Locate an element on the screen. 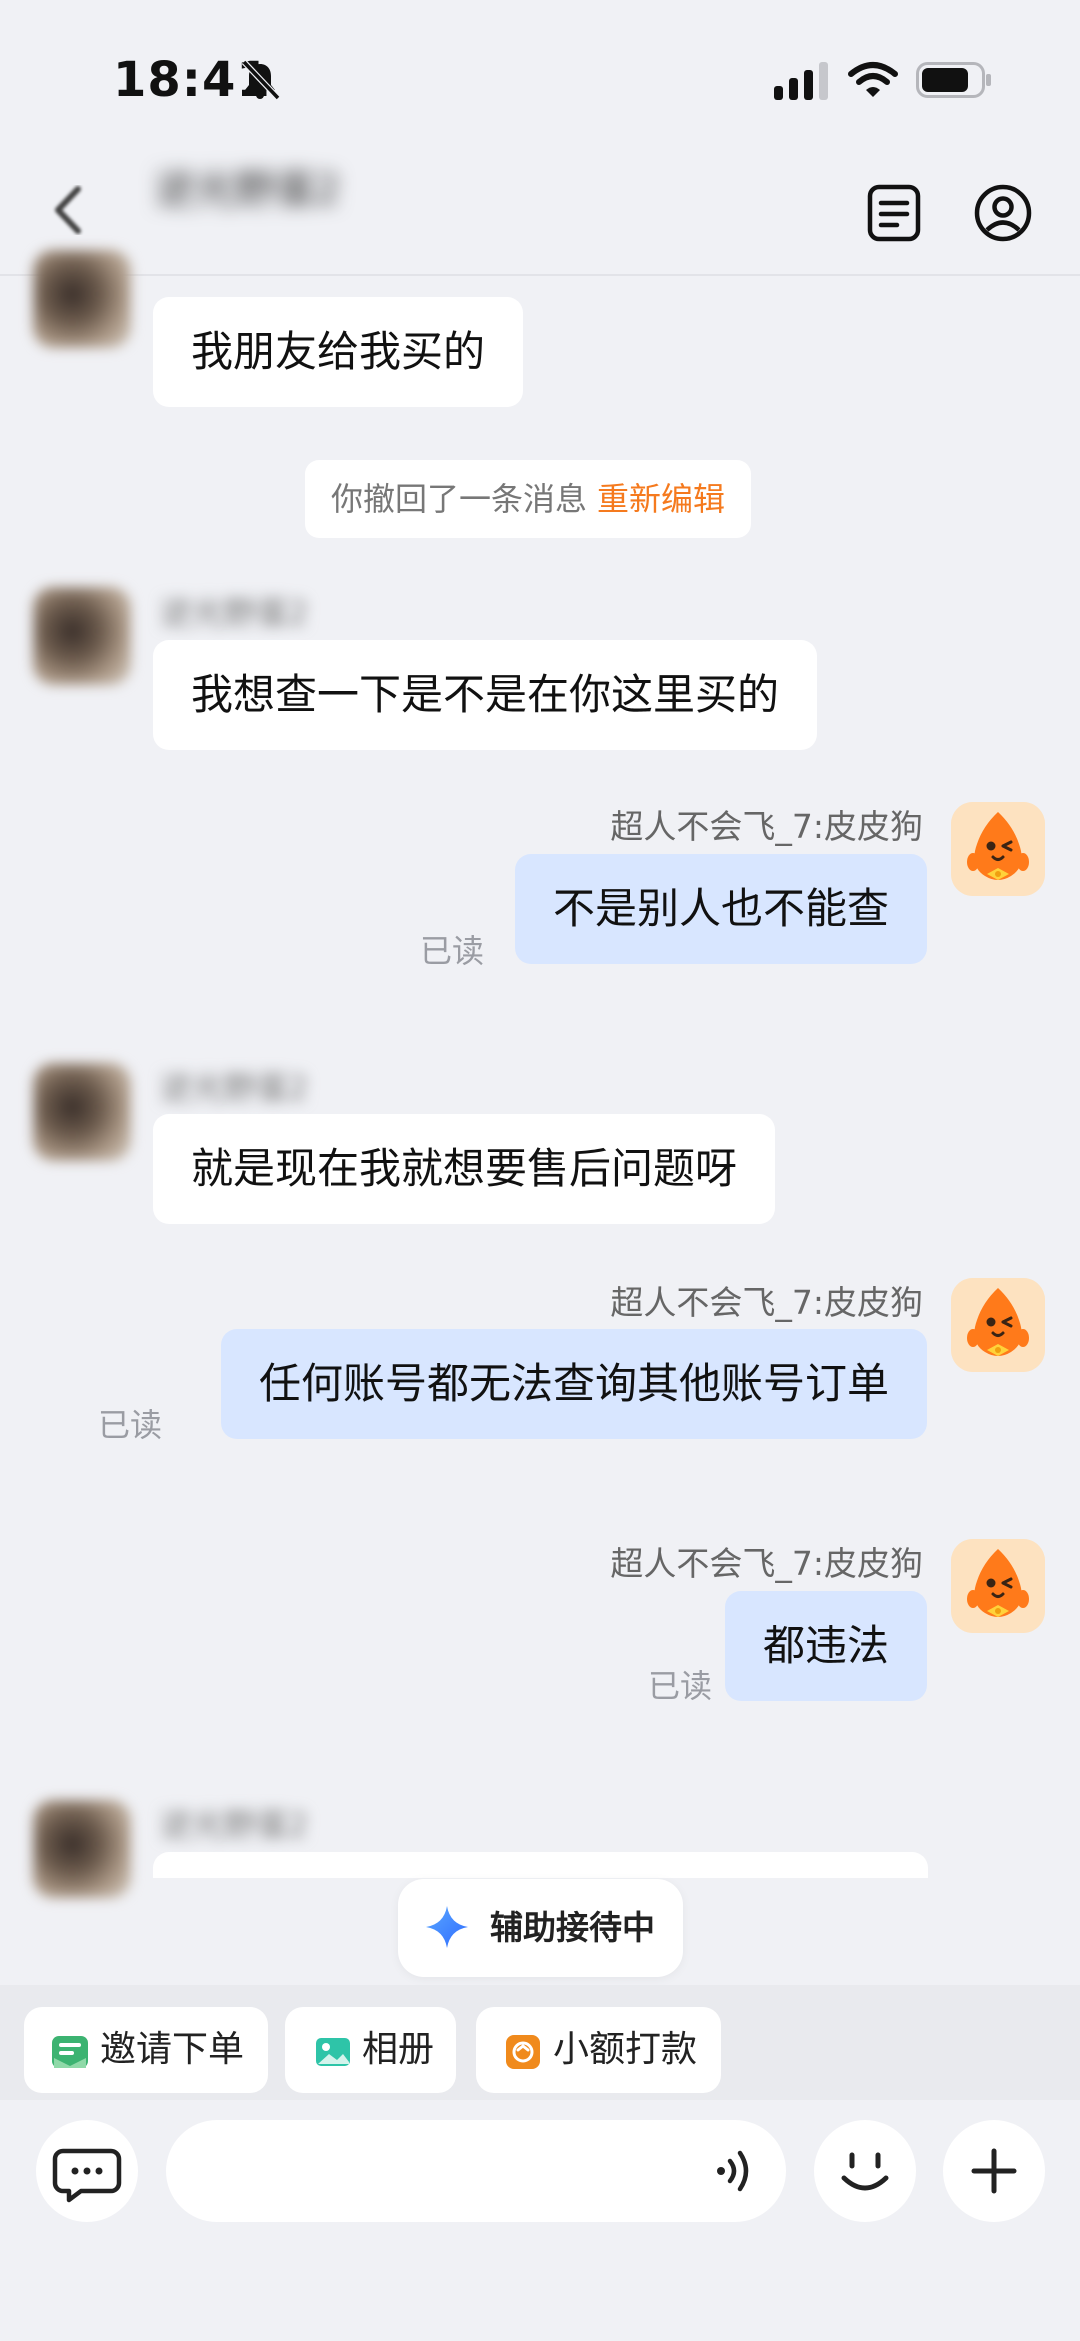  bell-muted-icon is located at coordinates (261, 80).